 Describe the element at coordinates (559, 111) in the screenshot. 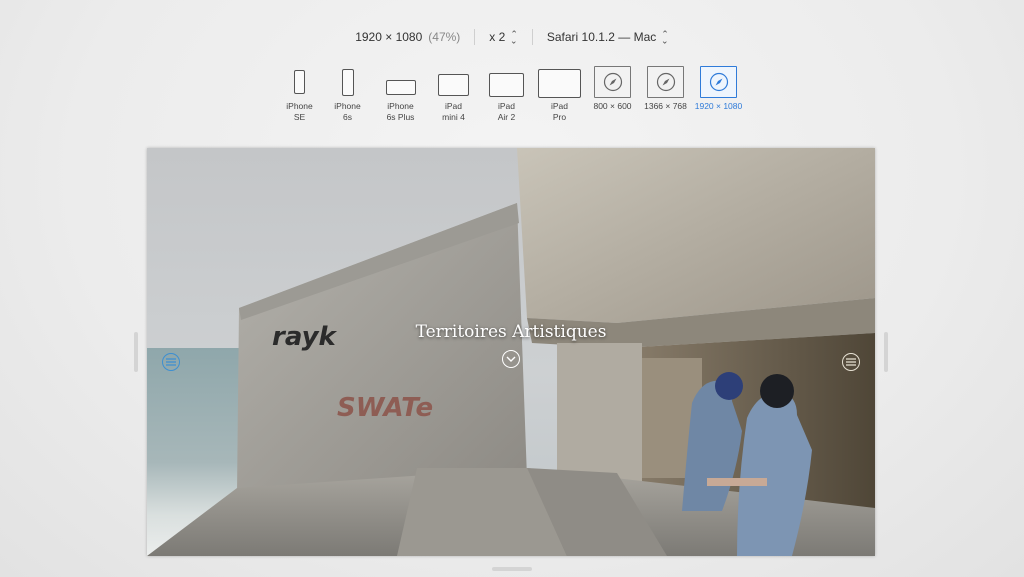

I see `device-label: iPad Pro` at that location.